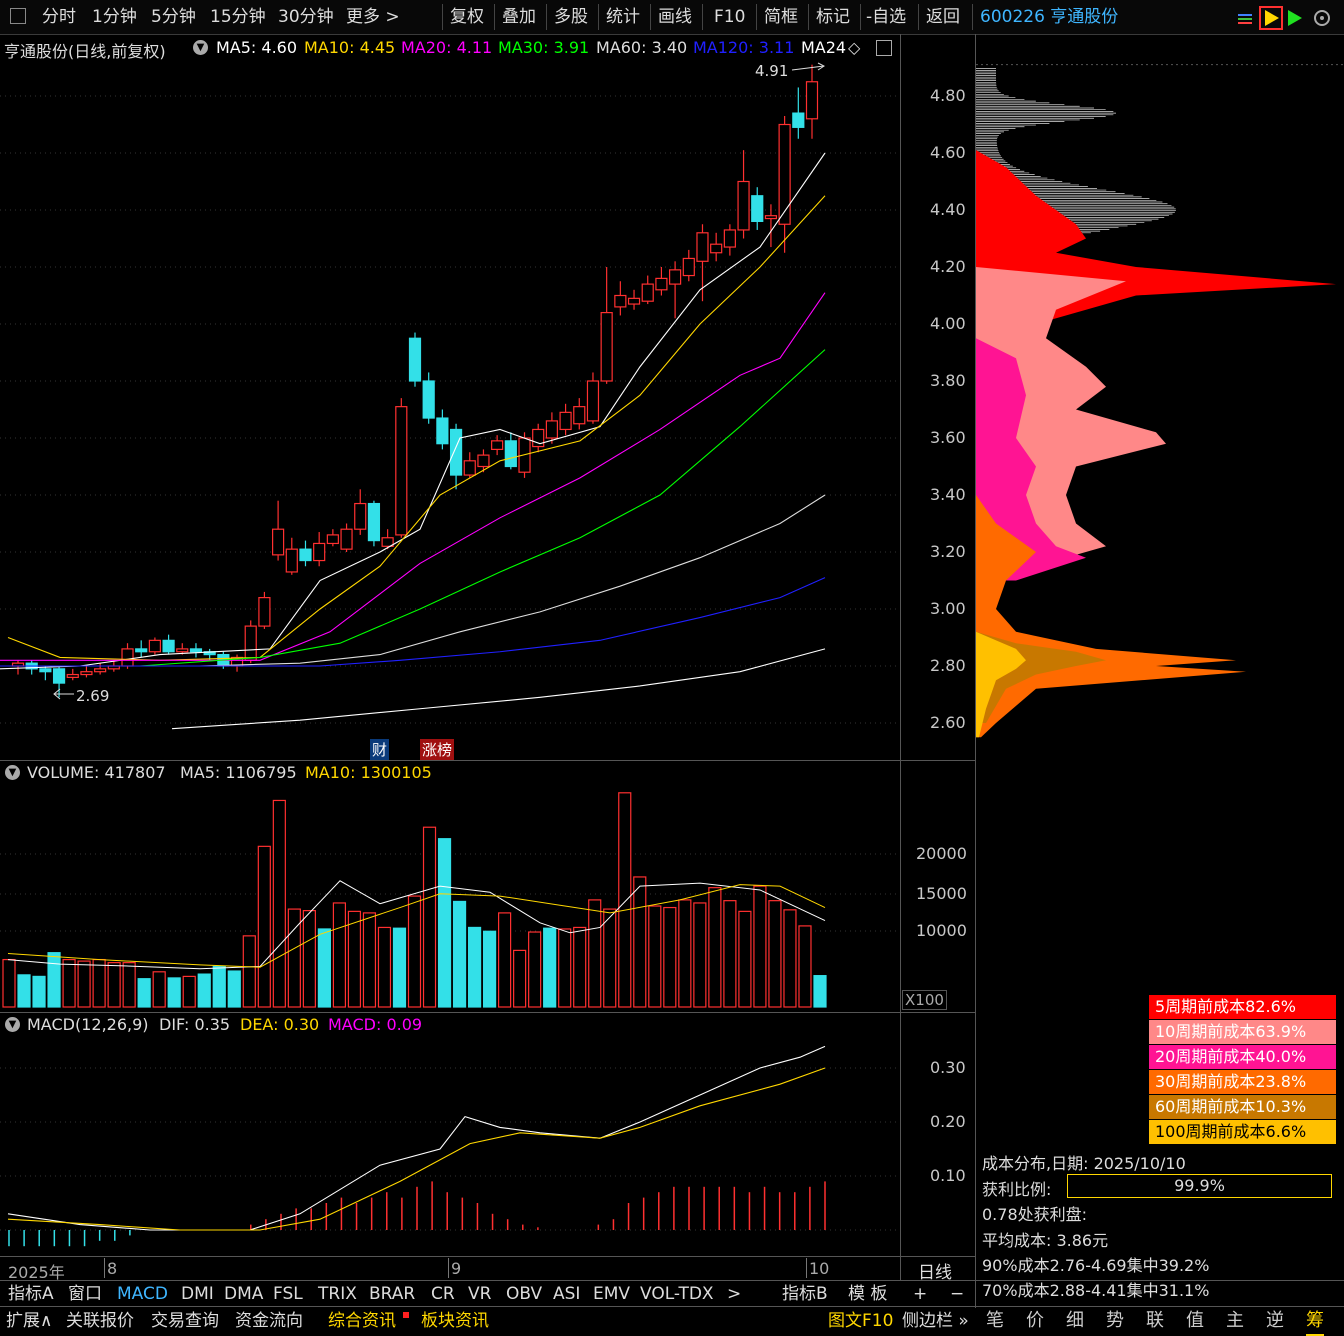 This screenshot has width=1344, height=1336. I want to click on asi-tab: ASI, so click(566, 1294).